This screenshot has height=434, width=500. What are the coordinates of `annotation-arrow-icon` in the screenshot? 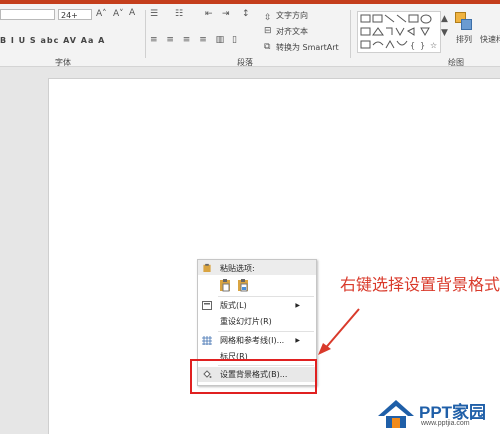 It's located at (339, 331).